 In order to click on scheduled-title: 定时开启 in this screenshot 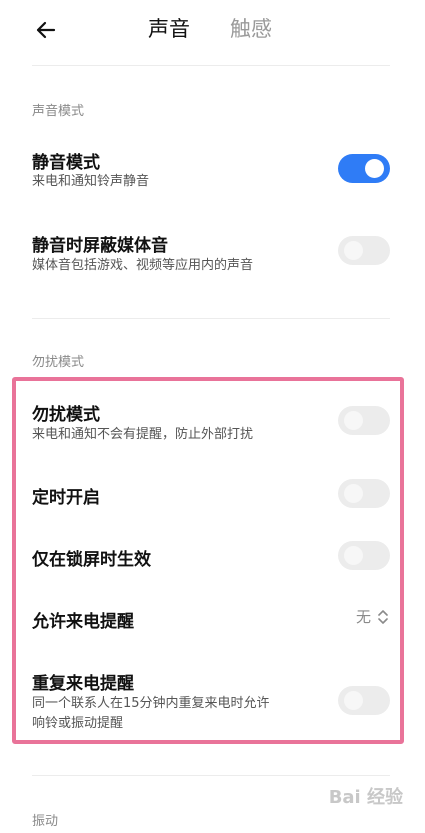, I will do `click(66, 498)`.